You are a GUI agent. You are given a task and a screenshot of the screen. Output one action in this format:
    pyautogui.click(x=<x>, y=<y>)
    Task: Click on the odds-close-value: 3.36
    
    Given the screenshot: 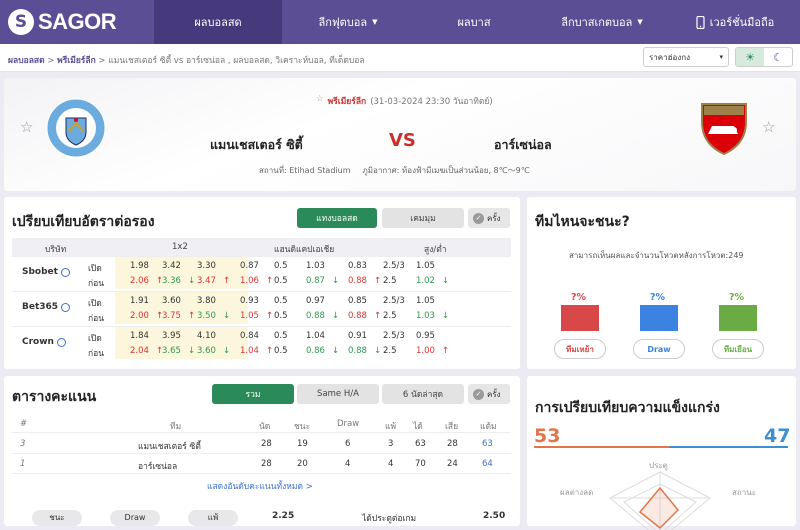 What is the action you would take?
    pyautogui.click(x=171, y=281)
    